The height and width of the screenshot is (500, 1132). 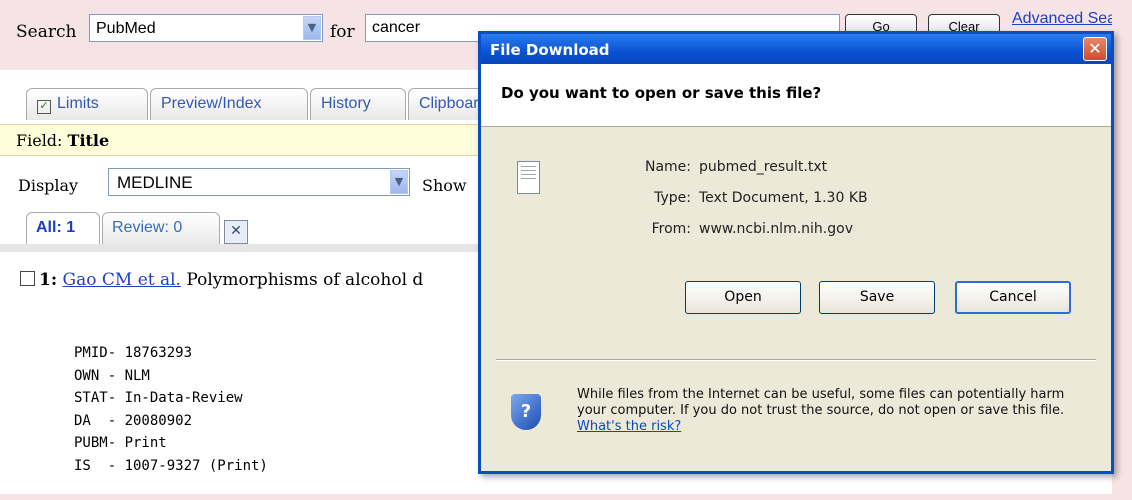 I want to click on dialog-question-panel: Do you want to open or save this file?, so click(x=796, y=95).